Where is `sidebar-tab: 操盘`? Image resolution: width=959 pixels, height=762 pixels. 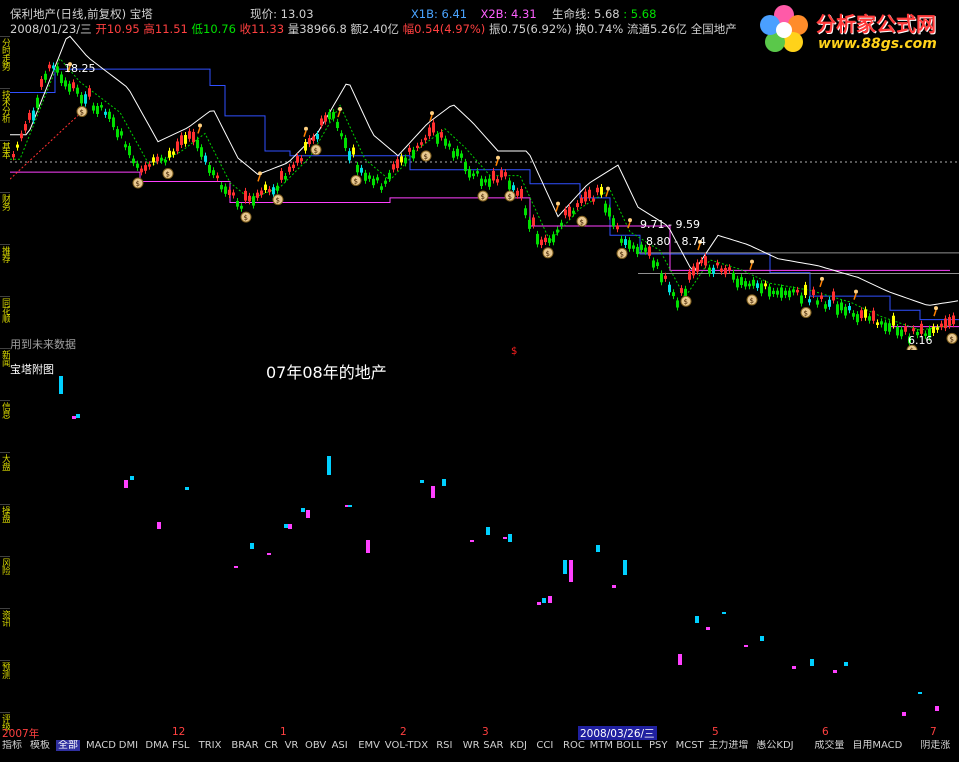 sidebar-tab: 操盘 is located at coordinates (5, 530).